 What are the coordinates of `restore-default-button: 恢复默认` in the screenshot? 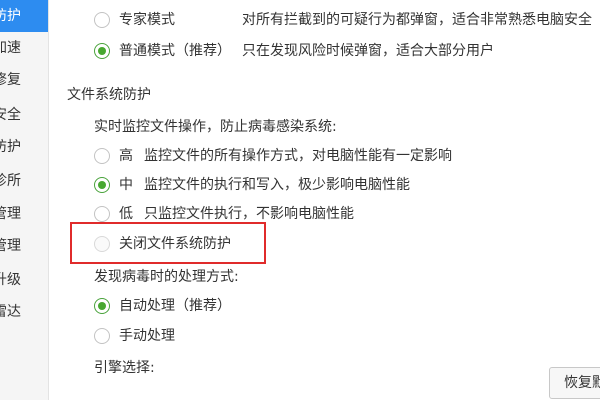 It's located at (574, 383).